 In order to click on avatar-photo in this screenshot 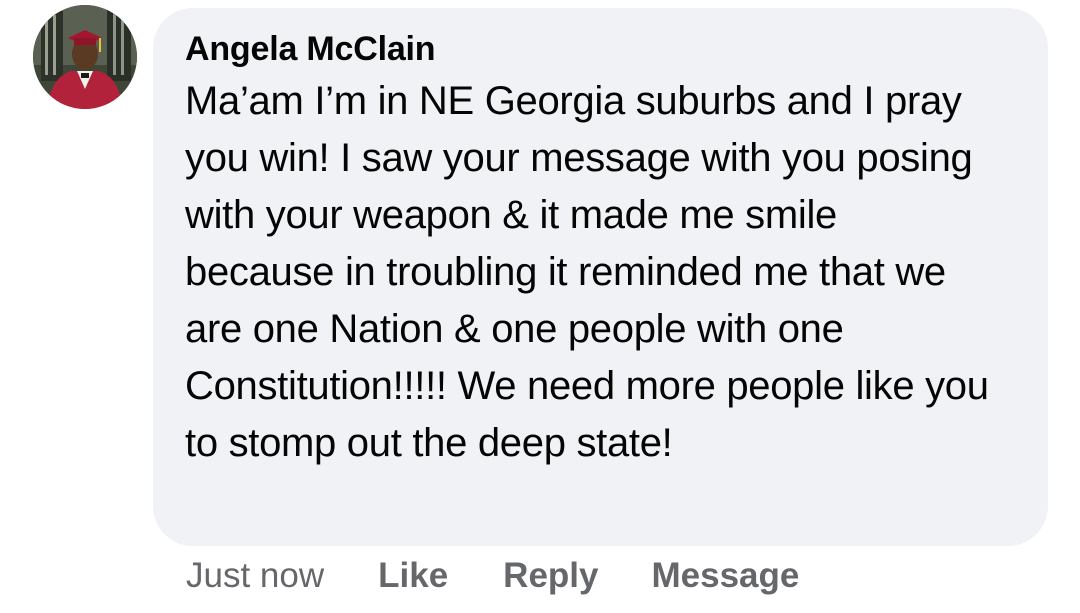, I will do `click(85, 57)`.